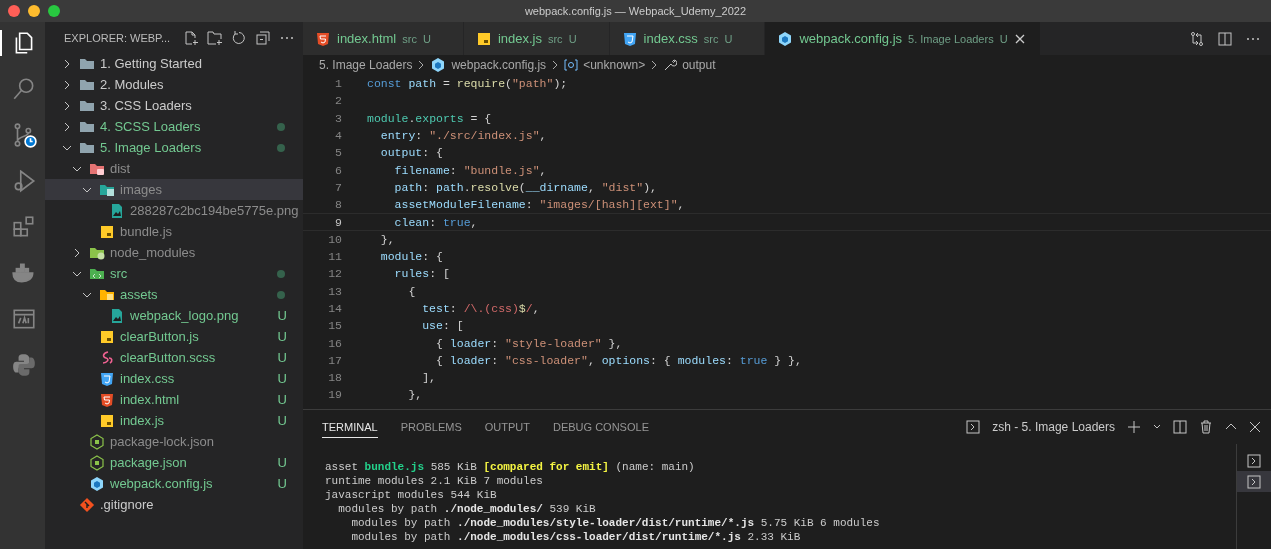  I want to click on terminal-line: modules by path ./node_modules/style-loader/dist/runtime/*.js 5.75 KiB 6 modules, so click(615, 523).